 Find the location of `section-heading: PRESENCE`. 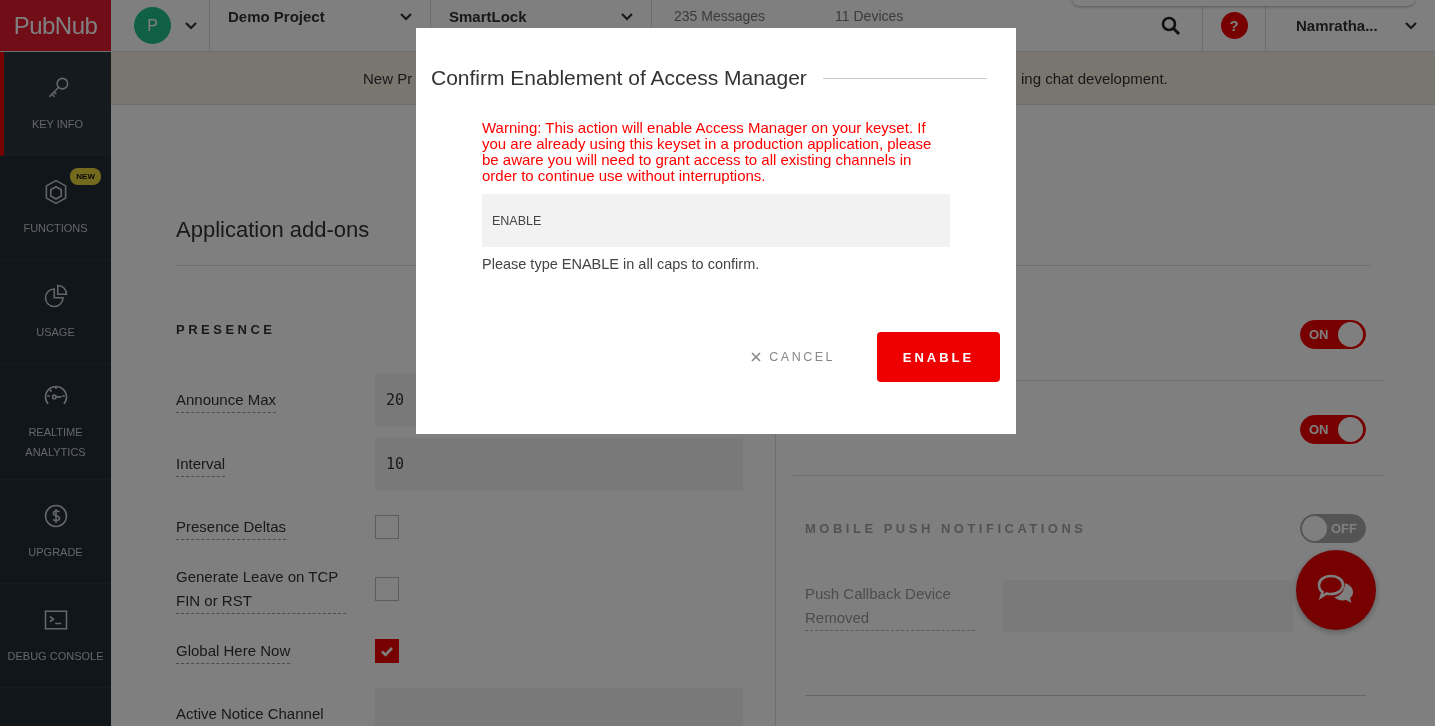

section-heading: PRESENCE is located at coordinates (226, 329).